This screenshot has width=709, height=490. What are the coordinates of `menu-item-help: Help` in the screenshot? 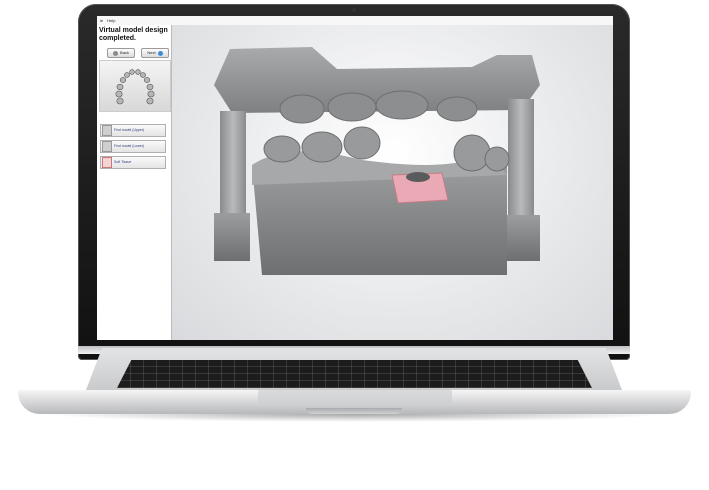 It's located at (111, 20).